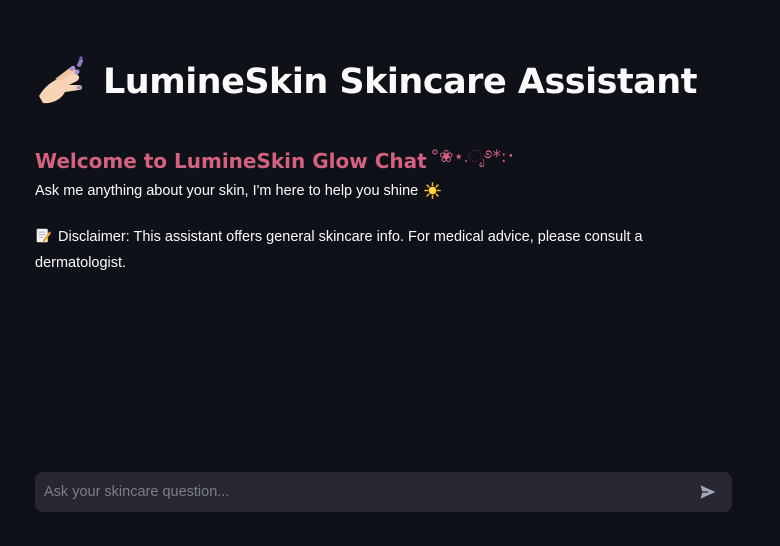 The image size is (780, 546). What do you see at coordinates (400, 82) in the screenshot?
I see `page-title: LumineSkin Skincare Assistant` at bounding box center [400, 82].